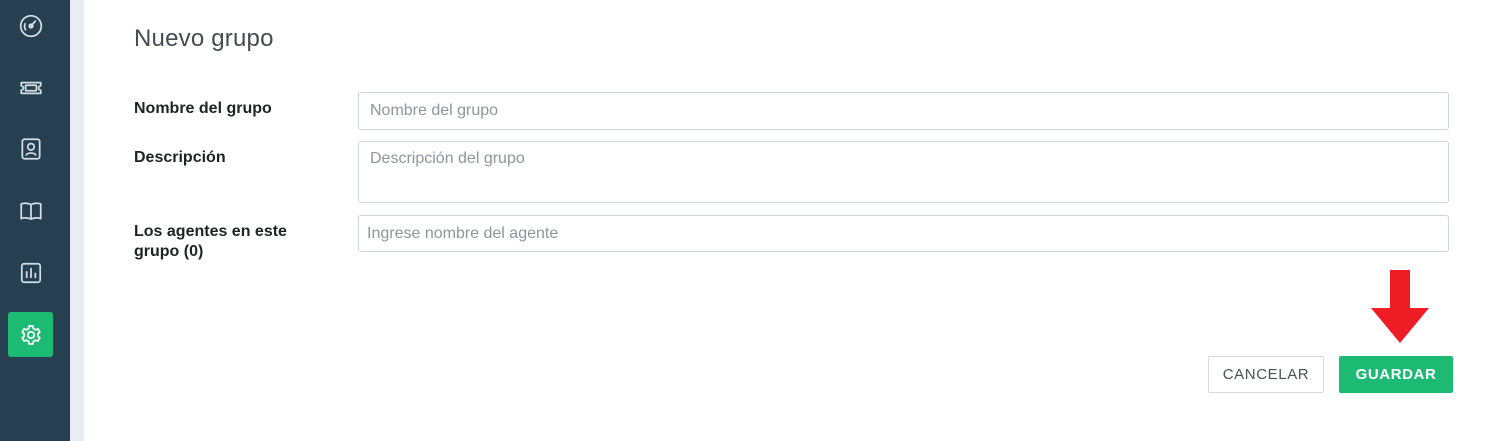  I want to click on group-name-input, so click(903, 111).